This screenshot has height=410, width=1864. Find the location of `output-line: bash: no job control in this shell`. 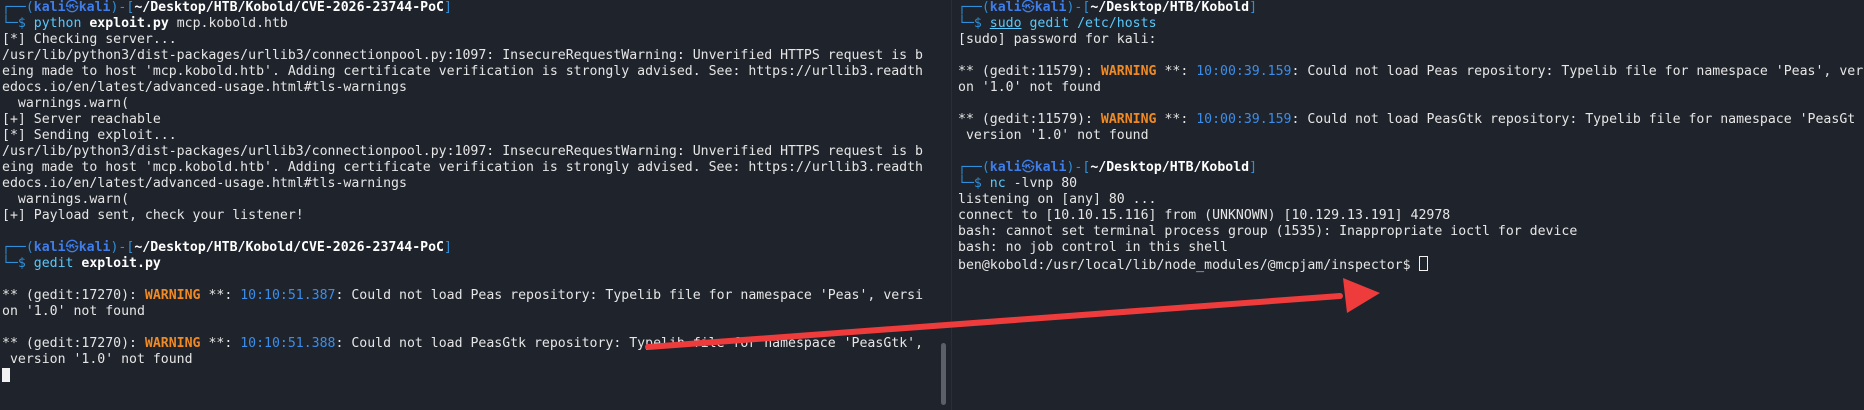

output-line: bash: no job control in this shell is located at coordinates (1093, 247).